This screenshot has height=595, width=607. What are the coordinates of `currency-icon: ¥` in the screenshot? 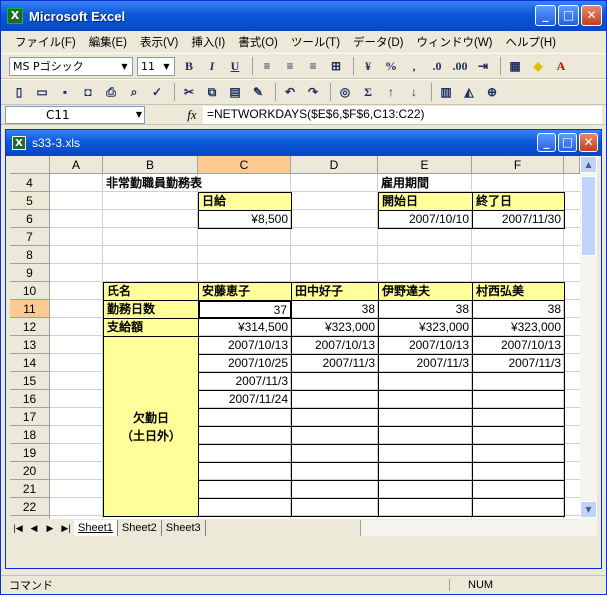 It's located at (368, 66).